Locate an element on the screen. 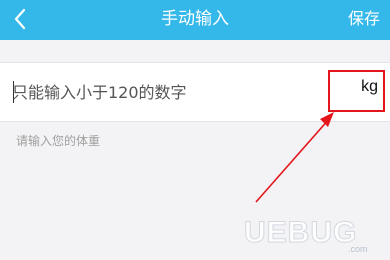 The image size is (390, 260). unit-label: kg is located at coordinates (369, 86).